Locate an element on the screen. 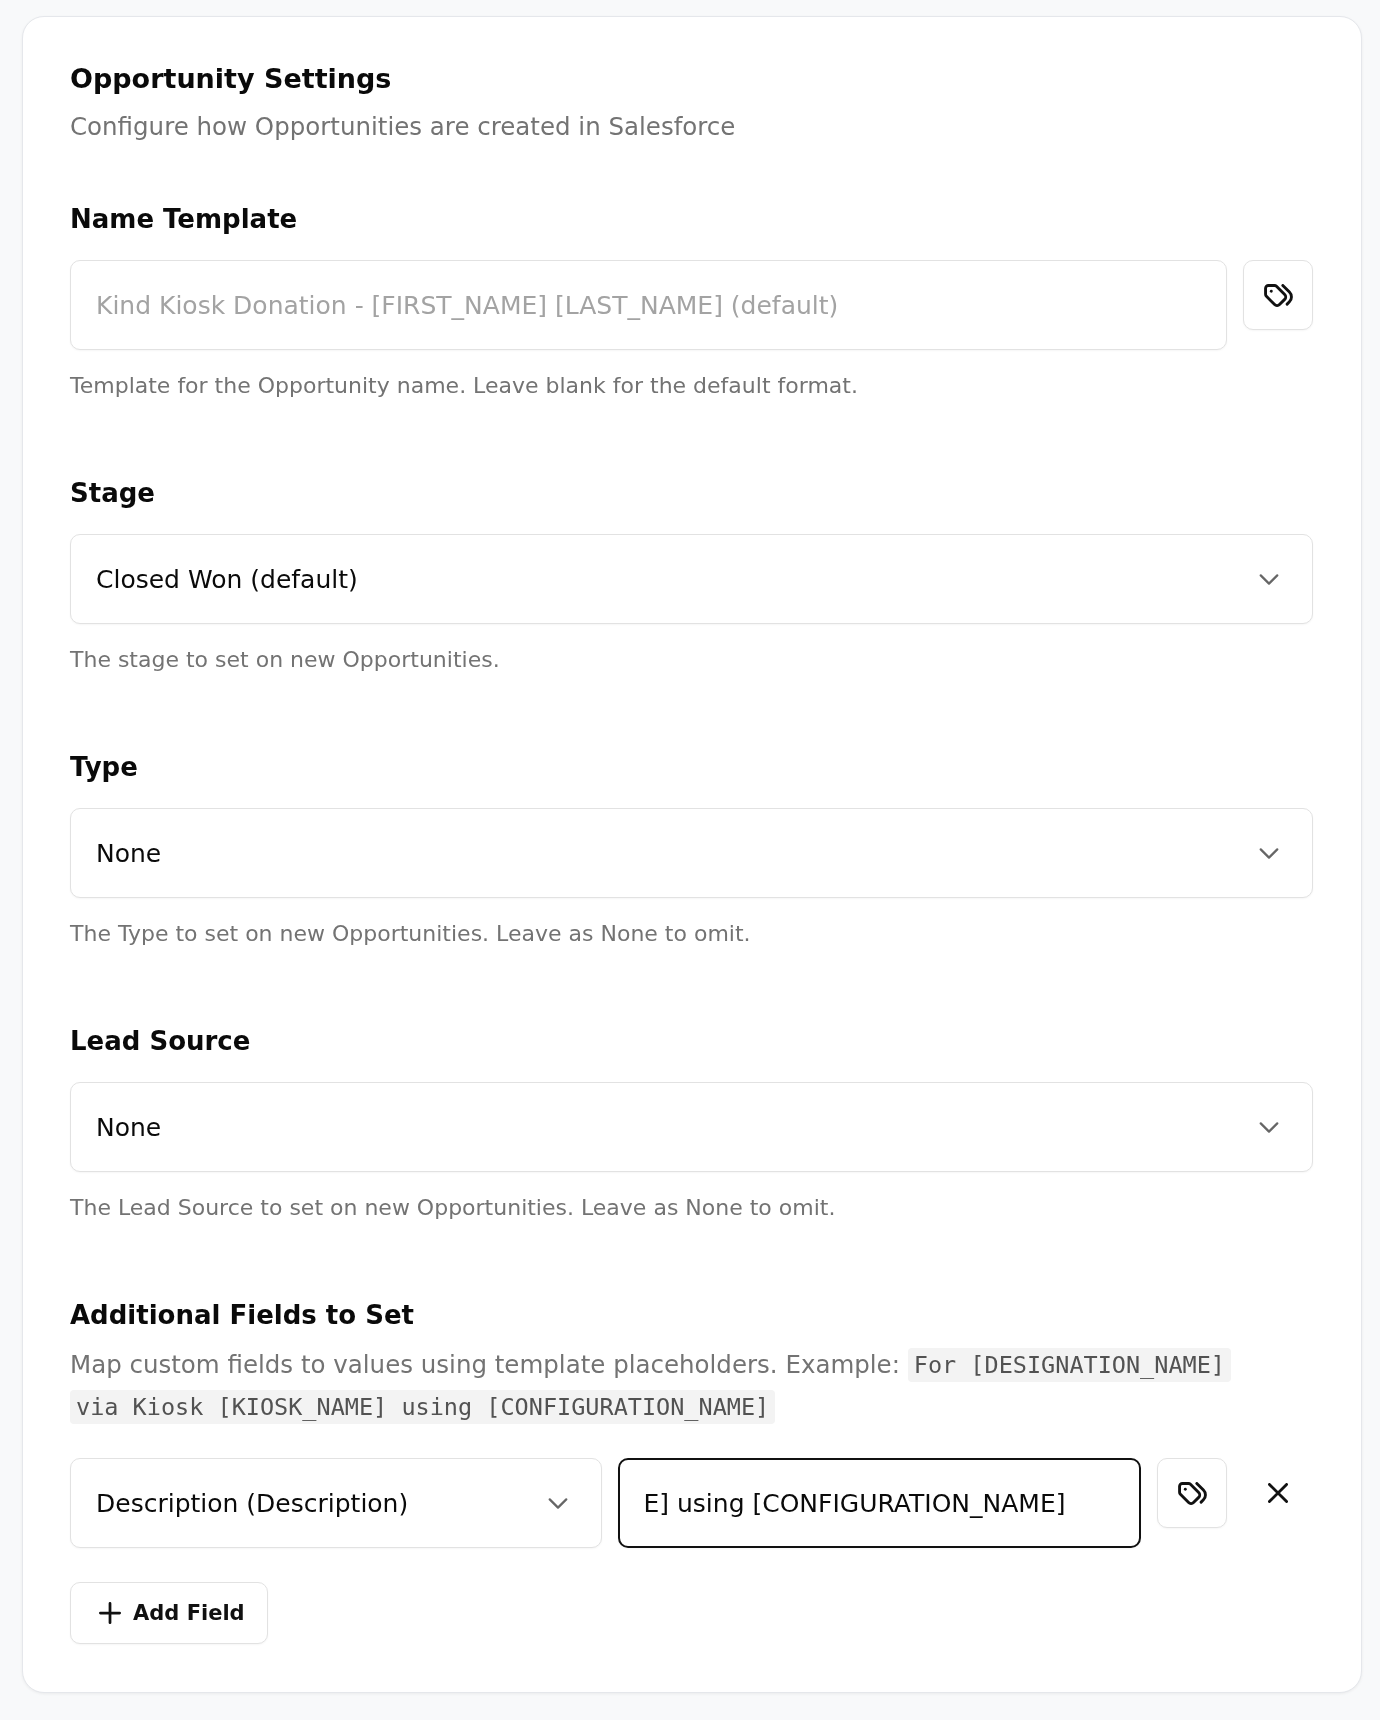 The height and width of the screenshot is (1720, 1380). dropdown-select: Description (Description) is located at coordinates (336, 1503).